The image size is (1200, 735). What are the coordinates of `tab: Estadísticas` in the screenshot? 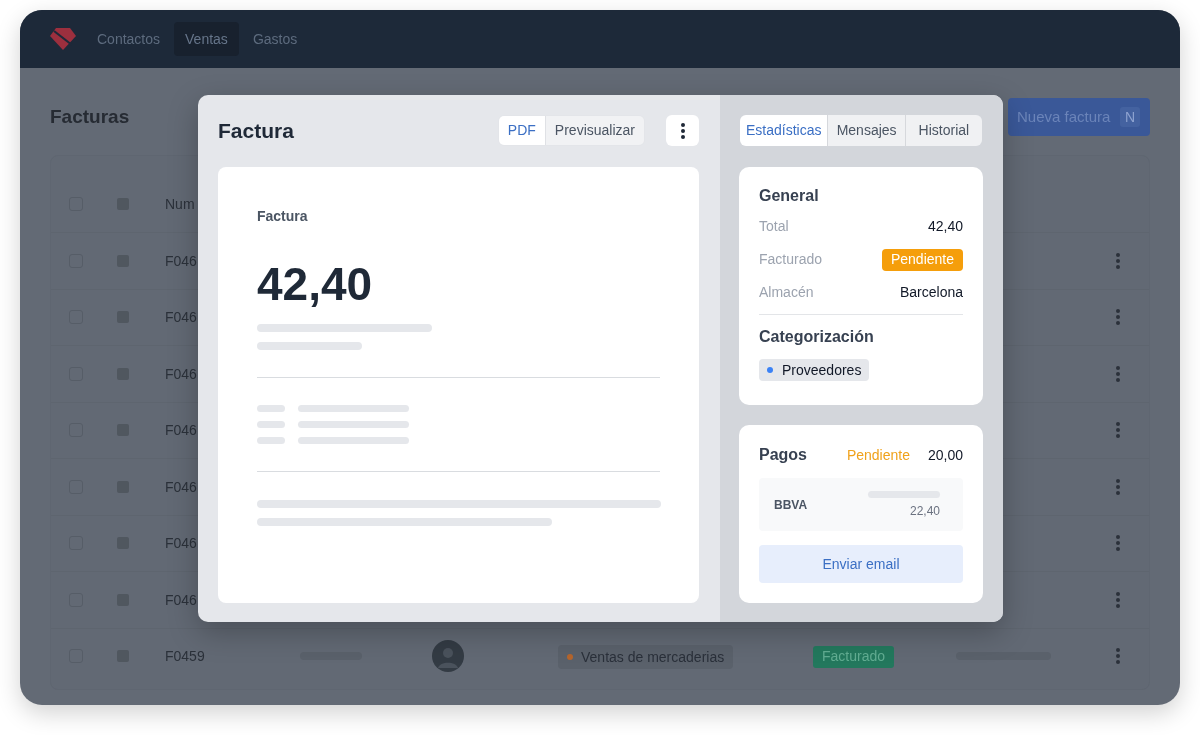 It's located at (784, 130).